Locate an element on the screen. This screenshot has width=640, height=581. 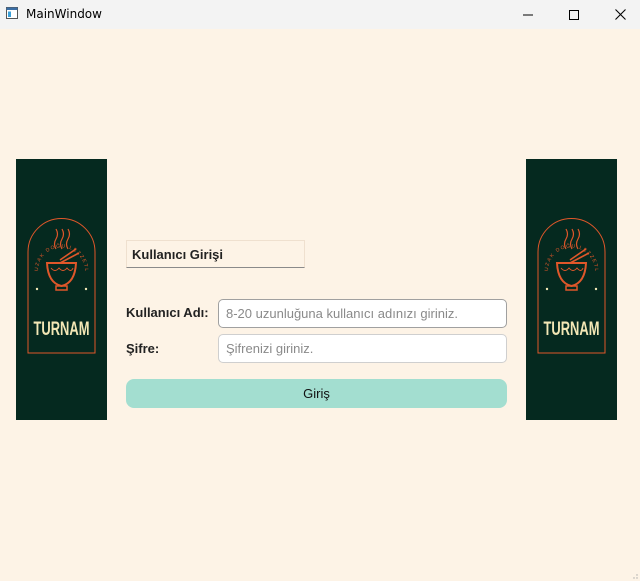
password-label: Şifre: is located at coordinates (143, 348).